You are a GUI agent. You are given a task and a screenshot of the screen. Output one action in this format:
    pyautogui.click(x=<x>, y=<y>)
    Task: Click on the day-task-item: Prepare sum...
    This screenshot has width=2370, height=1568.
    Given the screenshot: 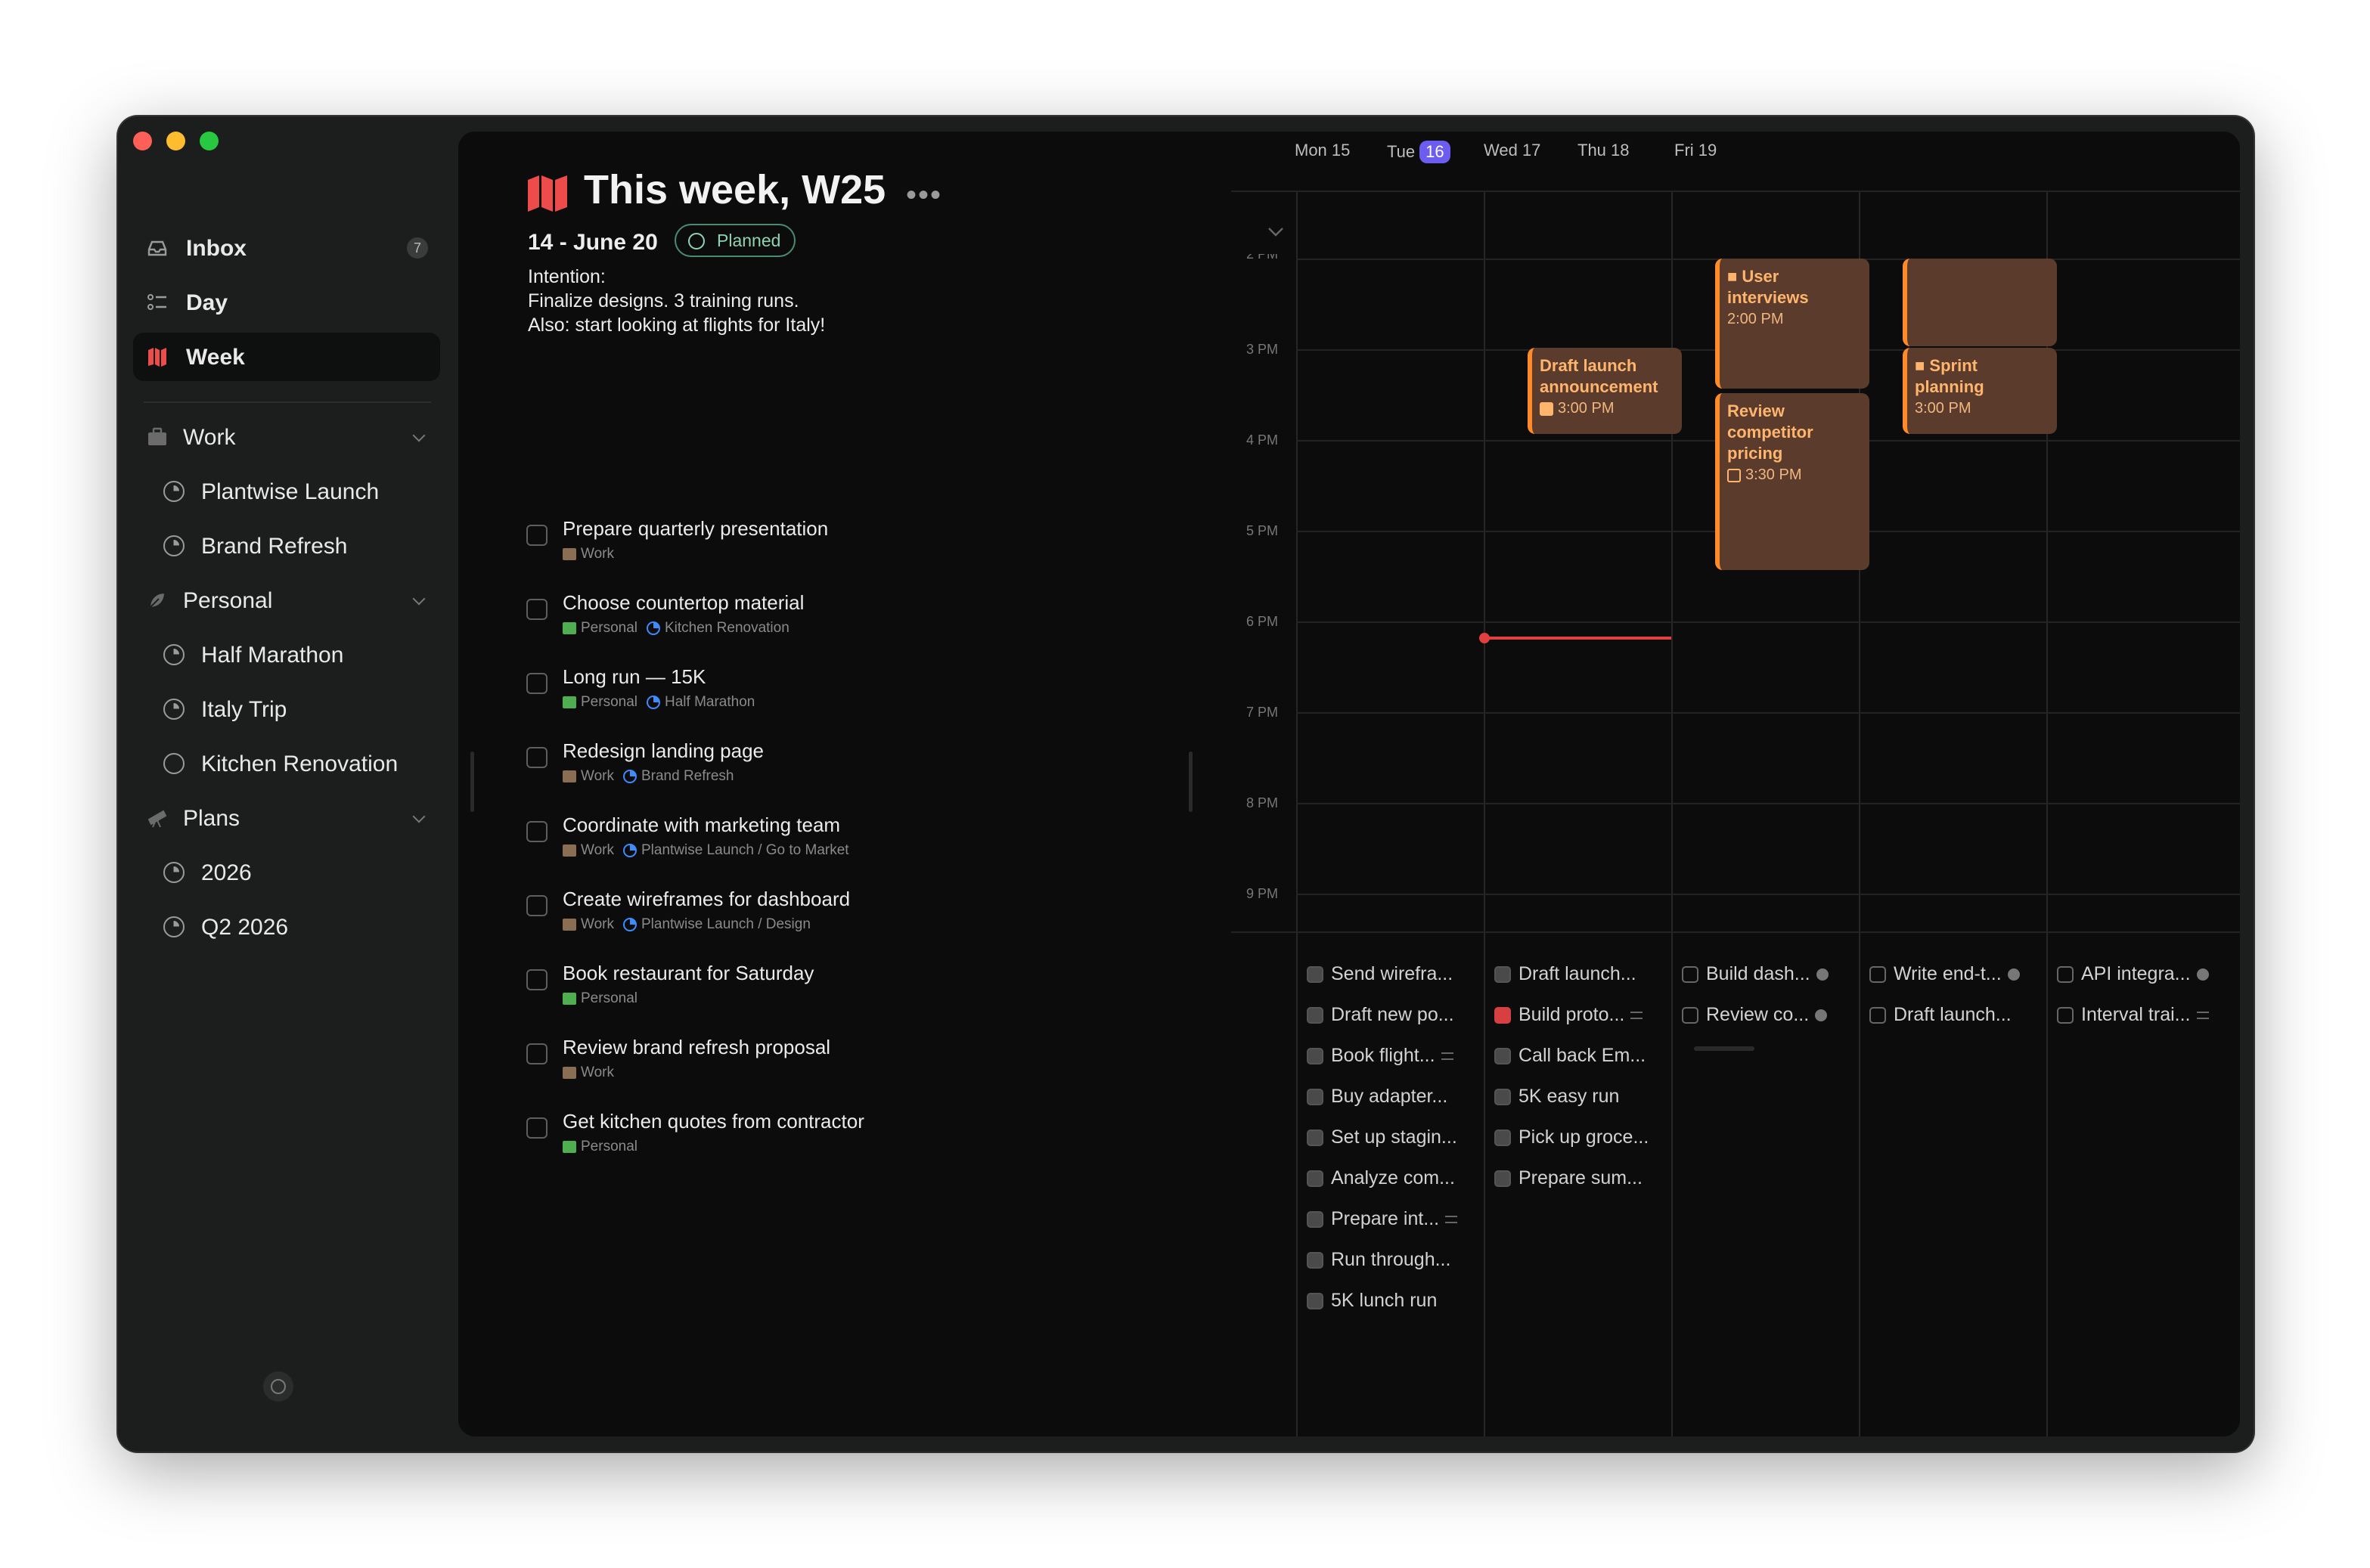 What is the action you would take?
    pyautogui.click(x=1569, y=1178)
    